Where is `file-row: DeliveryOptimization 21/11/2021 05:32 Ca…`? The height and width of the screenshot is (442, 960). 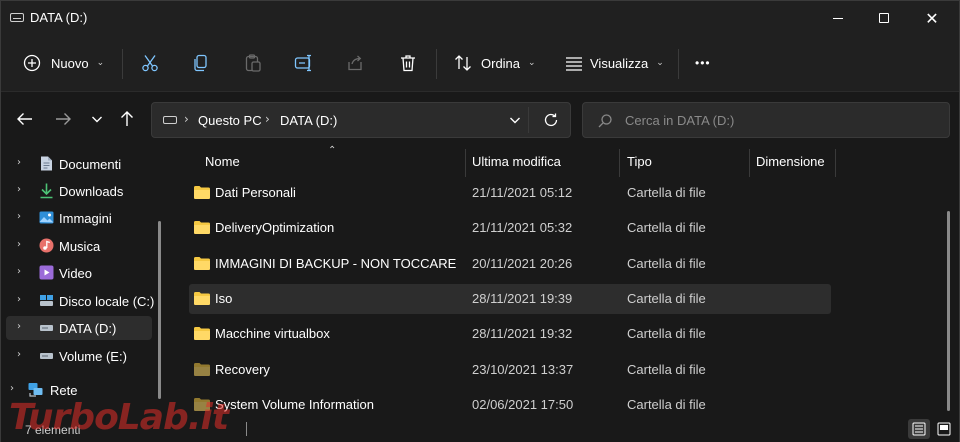
file-row: DeliveryOptimization 21/11/2021 05:32 Ca… is located at coordinates (510, 228).